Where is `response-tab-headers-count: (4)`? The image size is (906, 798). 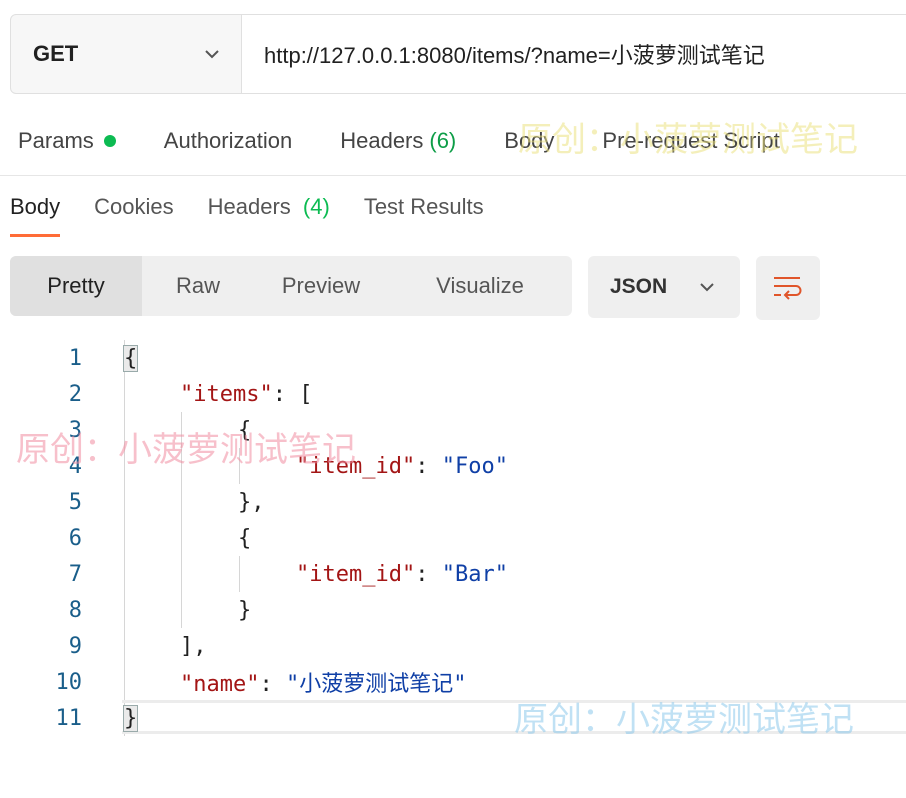
response-tab-headers-count: (4) is located at coordinates (316, 206).